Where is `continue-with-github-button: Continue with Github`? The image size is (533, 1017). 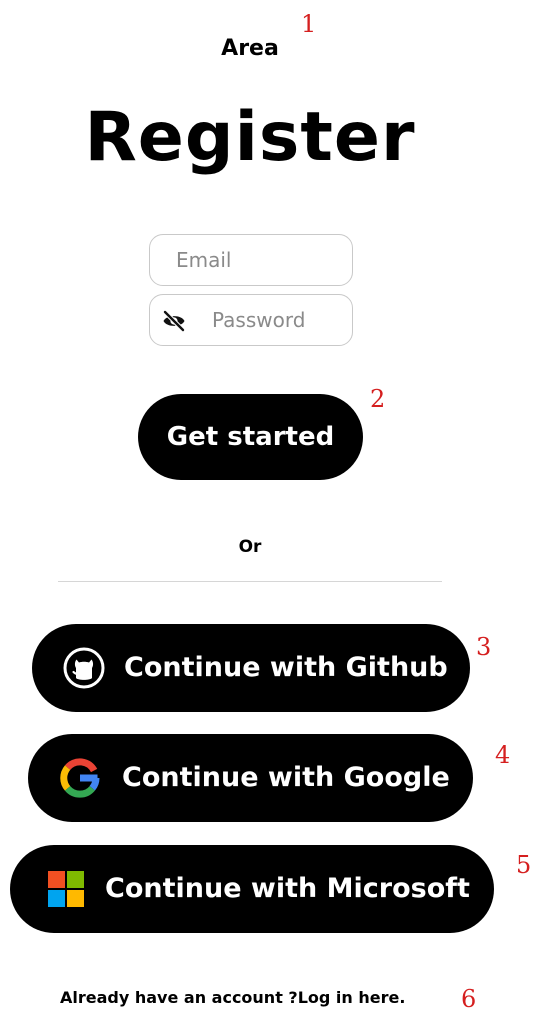
continue-with-github-button: Continue with Github is located at coordinates (251, 668).